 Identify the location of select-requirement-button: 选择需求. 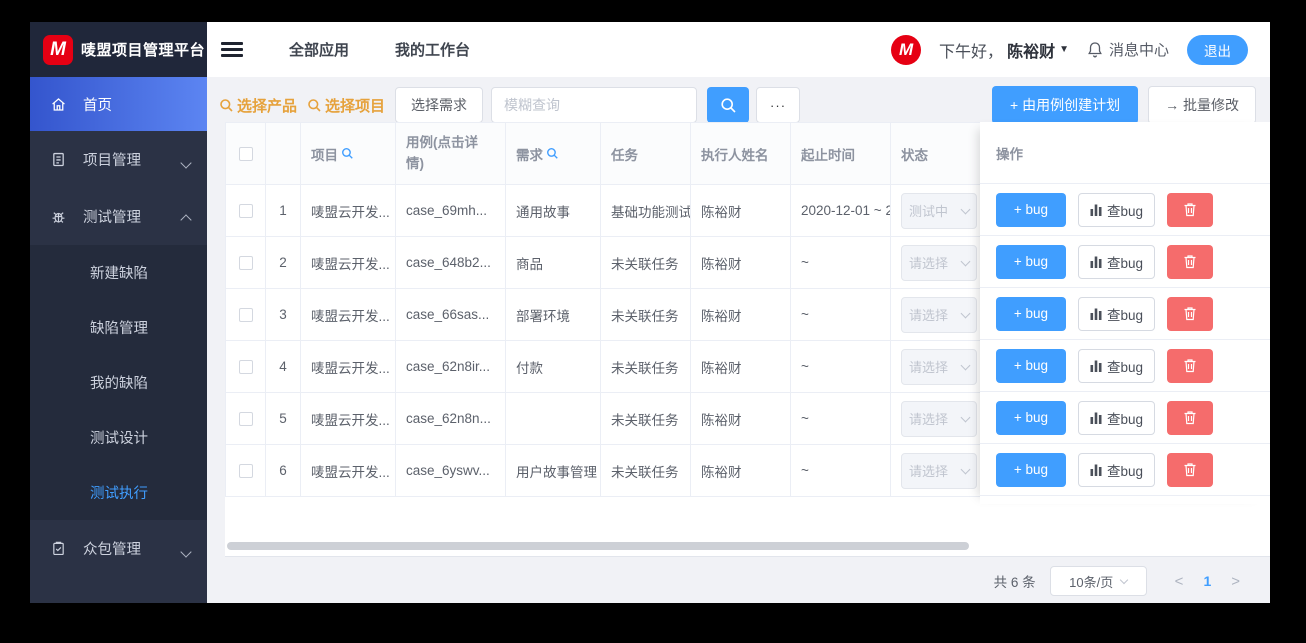
(439, 105).